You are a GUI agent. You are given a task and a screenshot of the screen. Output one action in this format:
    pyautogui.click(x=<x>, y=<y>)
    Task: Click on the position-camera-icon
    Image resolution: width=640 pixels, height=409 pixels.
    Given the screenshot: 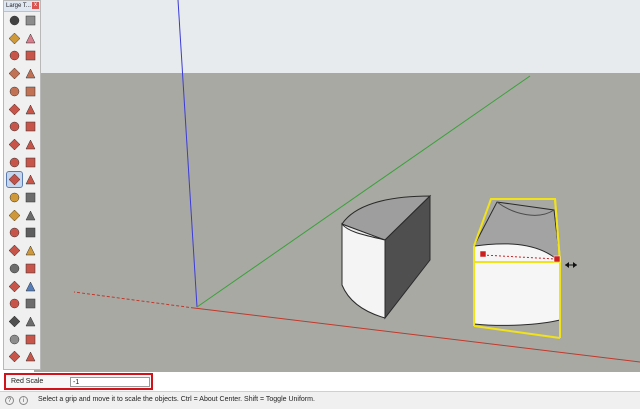 What is the action you would take?
    pyautogui.click(x=14, y=303)
    